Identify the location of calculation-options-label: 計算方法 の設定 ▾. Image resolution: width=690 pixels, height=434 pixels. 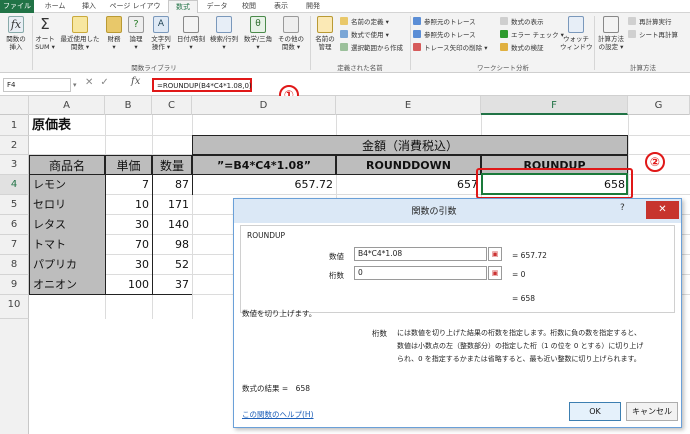
(611, 43).